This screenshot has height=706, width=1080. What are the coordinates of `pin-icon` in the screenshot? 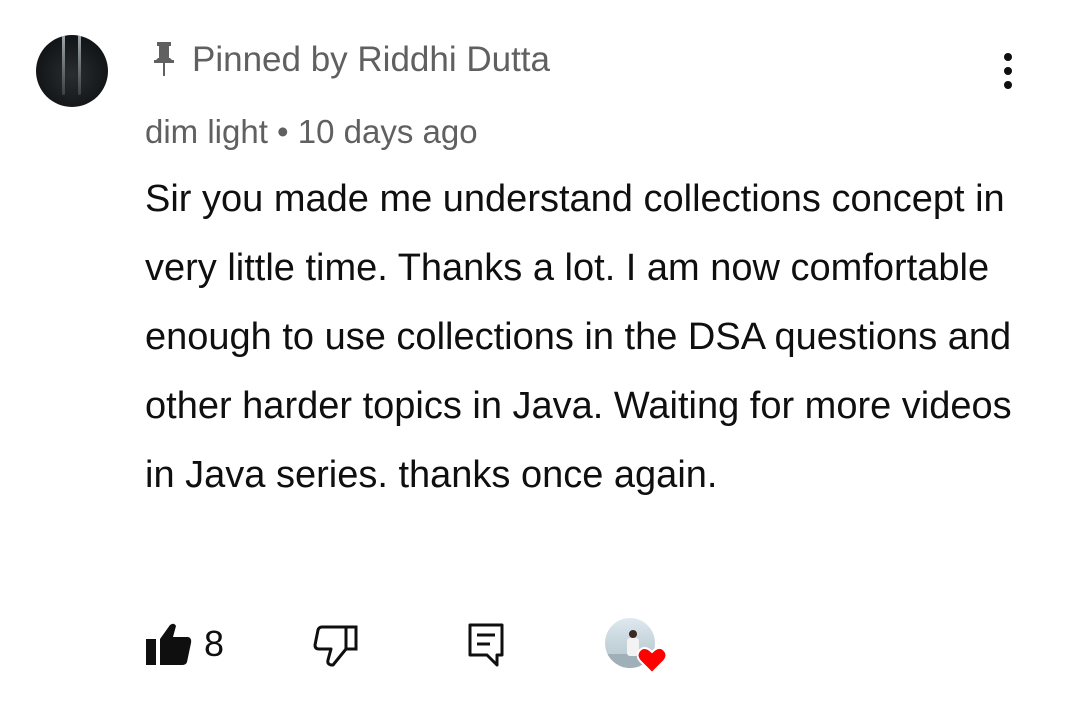 It's located at (164, 59).